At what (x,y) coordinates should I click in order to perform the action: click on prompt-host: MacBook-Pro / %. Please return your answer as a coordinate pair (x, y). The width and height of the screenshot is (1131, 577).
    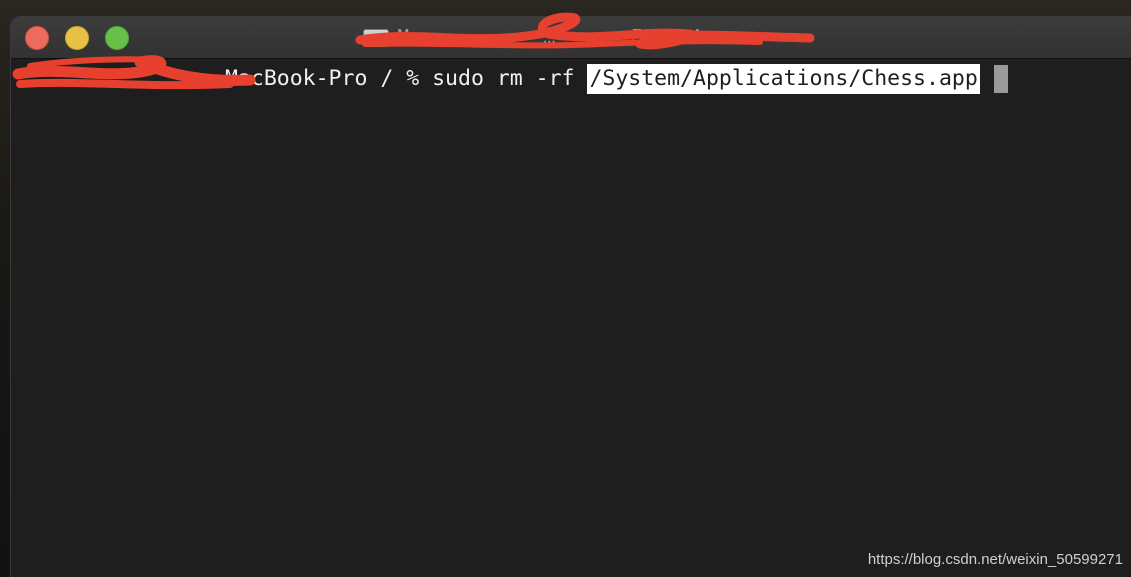
    Looking at the image, I should click on (329, 78).